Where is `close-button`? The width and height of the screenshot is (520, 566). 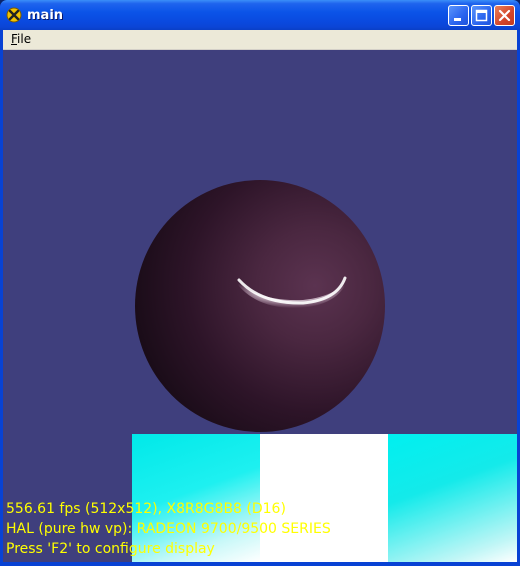 close-button is located at coordinates (504, 15).